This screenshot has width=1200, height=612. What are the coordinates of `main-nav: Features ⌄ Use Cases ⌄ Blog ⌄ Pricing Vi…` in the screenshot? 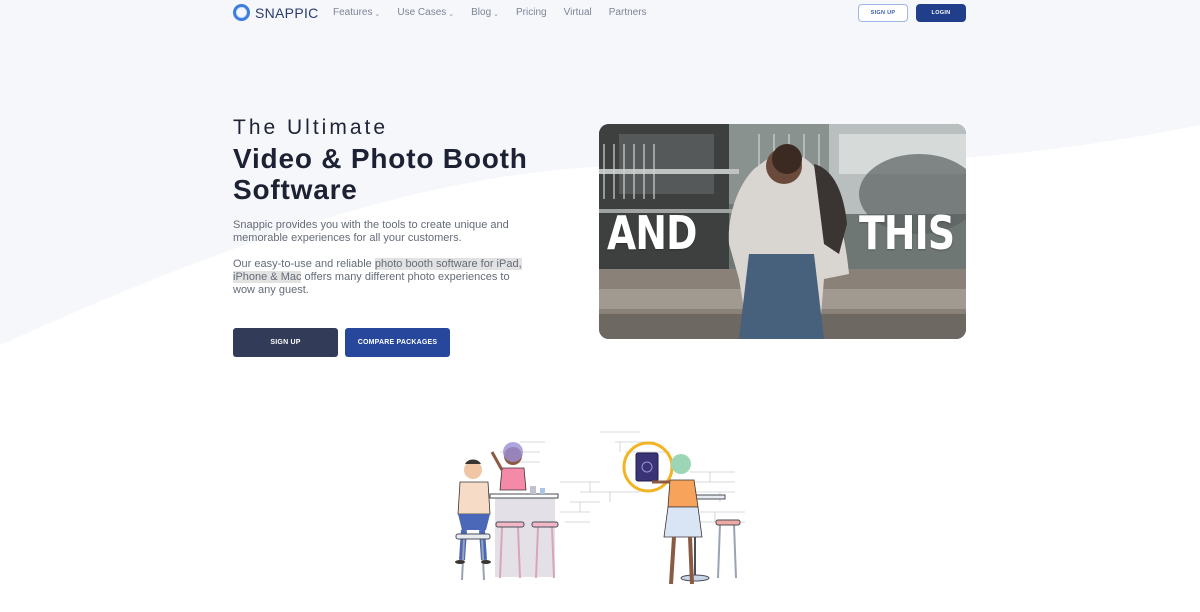 It's located at (490, 12).